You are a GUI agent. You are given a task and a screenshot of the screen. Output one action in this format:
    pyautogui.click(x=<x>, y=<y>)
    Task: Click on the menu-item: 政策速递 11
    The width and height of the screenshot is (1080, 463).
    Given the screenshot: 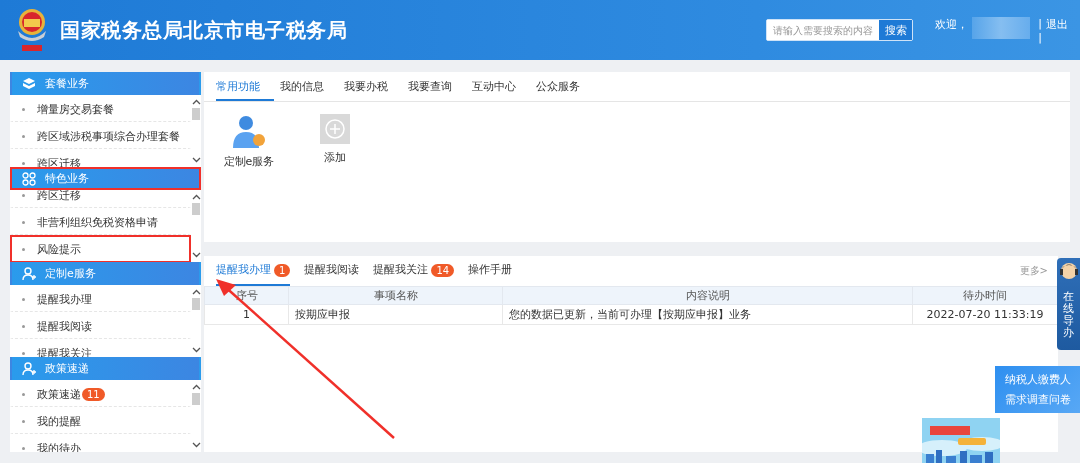 What is the action you would take?
    pyautogui.click(x=100, y=393)
    